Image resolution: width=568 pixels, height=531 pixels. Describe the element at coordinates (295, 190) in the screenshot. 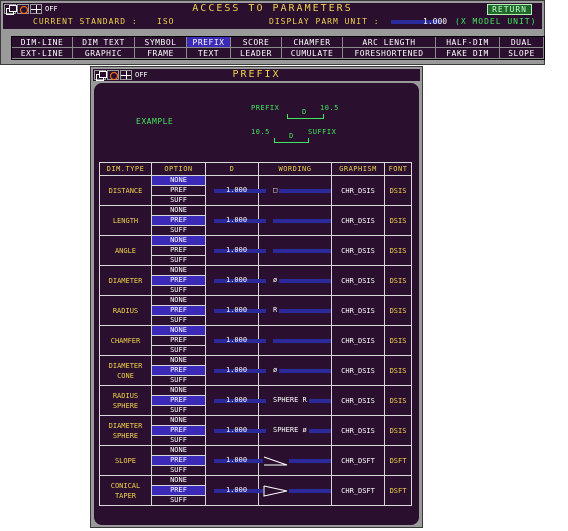

I see `wording-field: □` at that location.